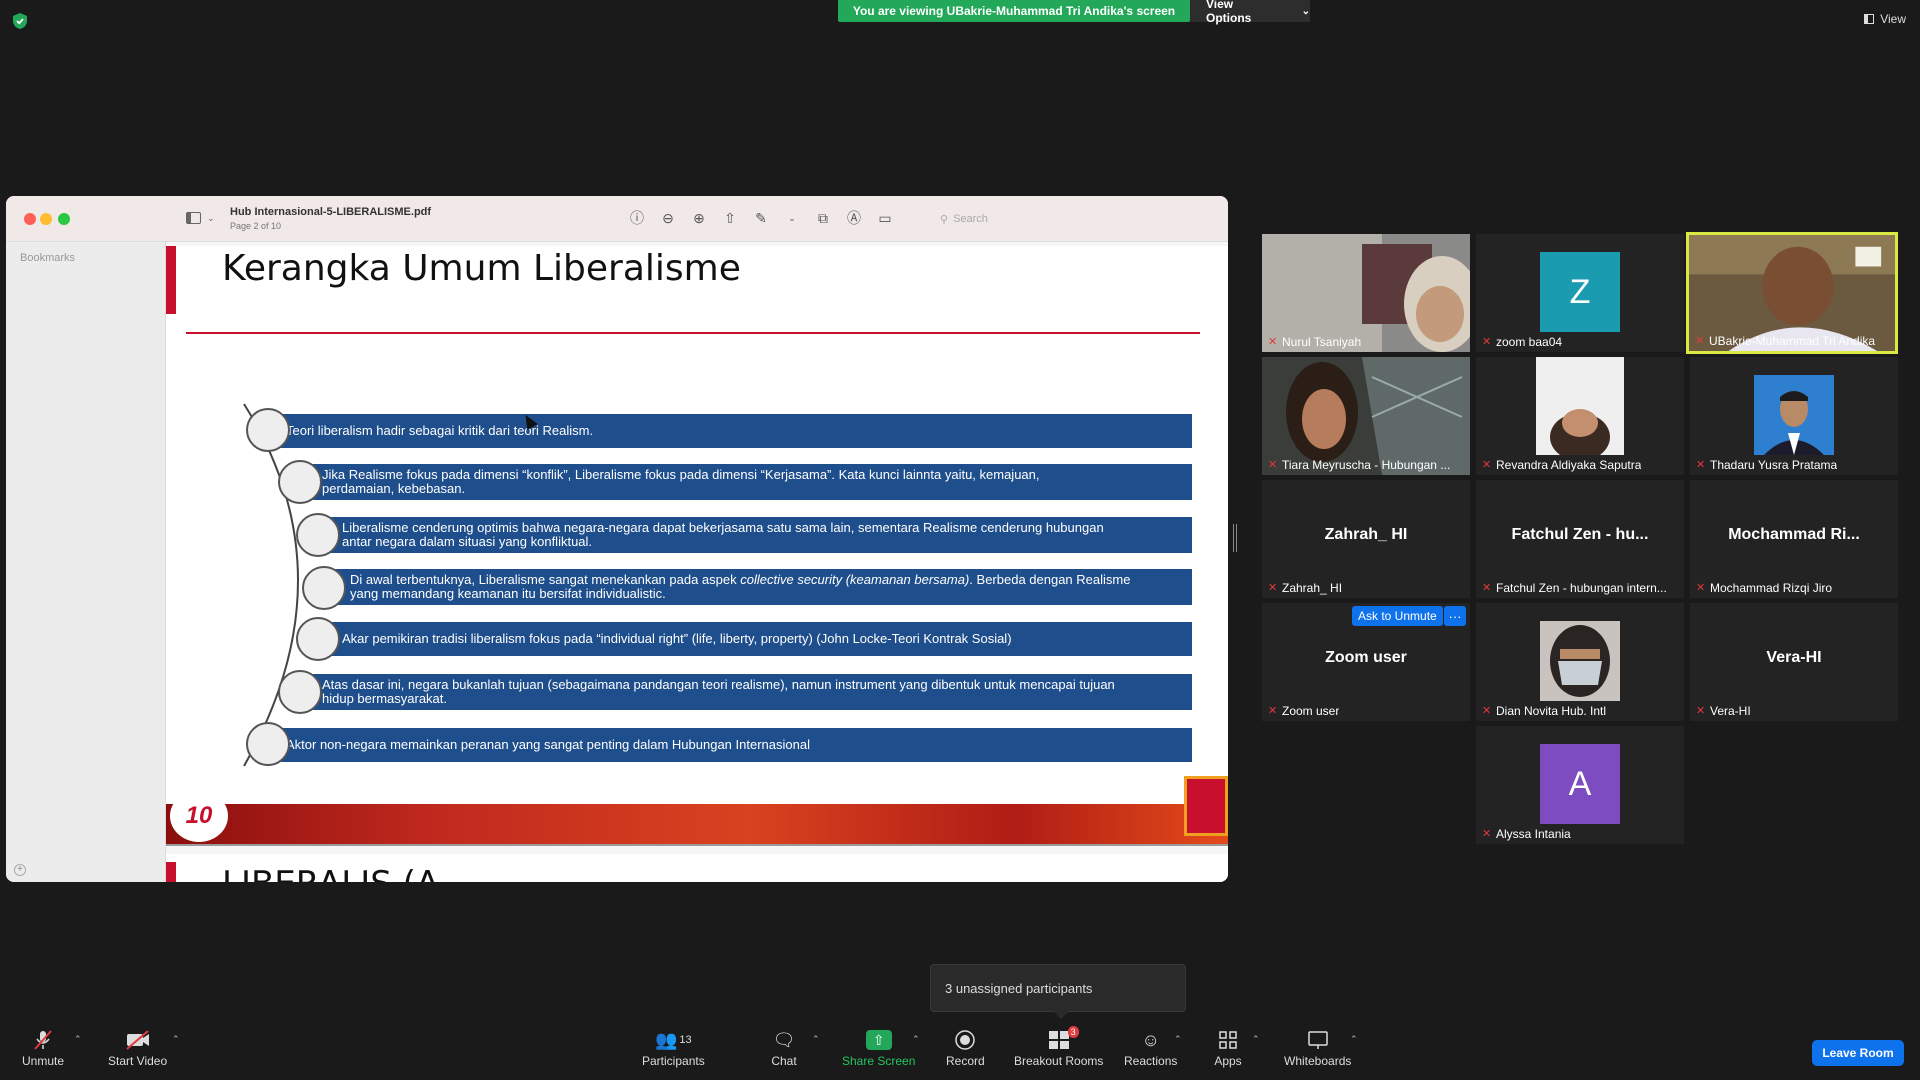 This screenshot has height=1080, width=1920. What do you see at coordinates (1062, 1039) in the screenshot?
I see `breakout-rooms-icon: 3` at bounding box center [1062, 1039].